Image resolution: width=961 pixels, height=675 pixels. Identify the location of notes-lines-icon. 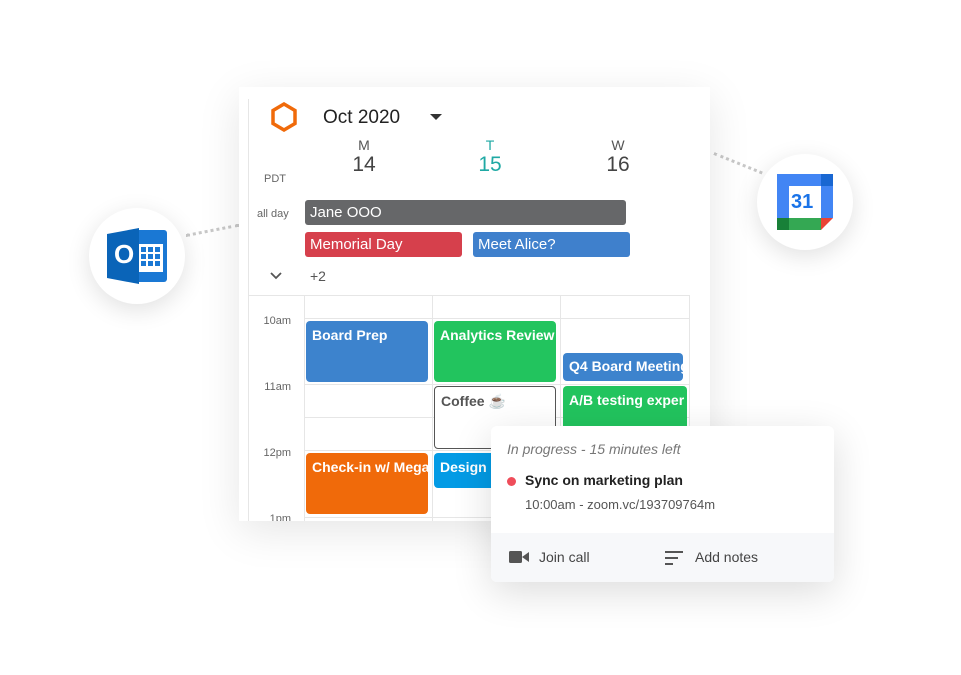
(674, 558).